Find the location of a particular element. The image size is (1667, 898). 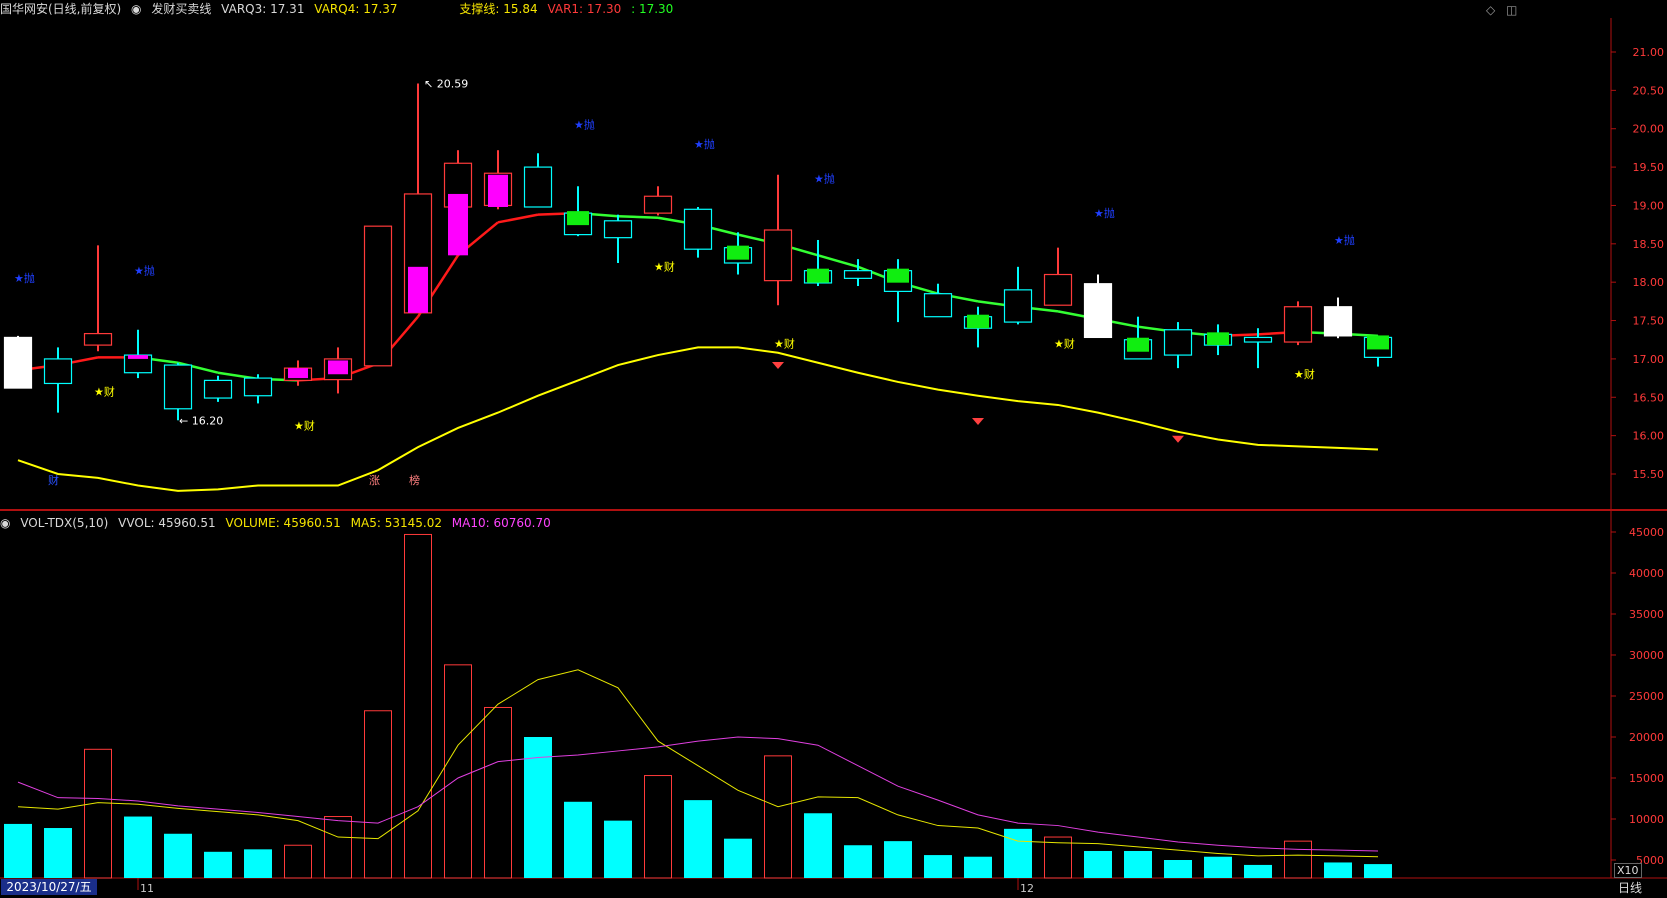

month-label: 12 is located at coordinates (1027, 888).